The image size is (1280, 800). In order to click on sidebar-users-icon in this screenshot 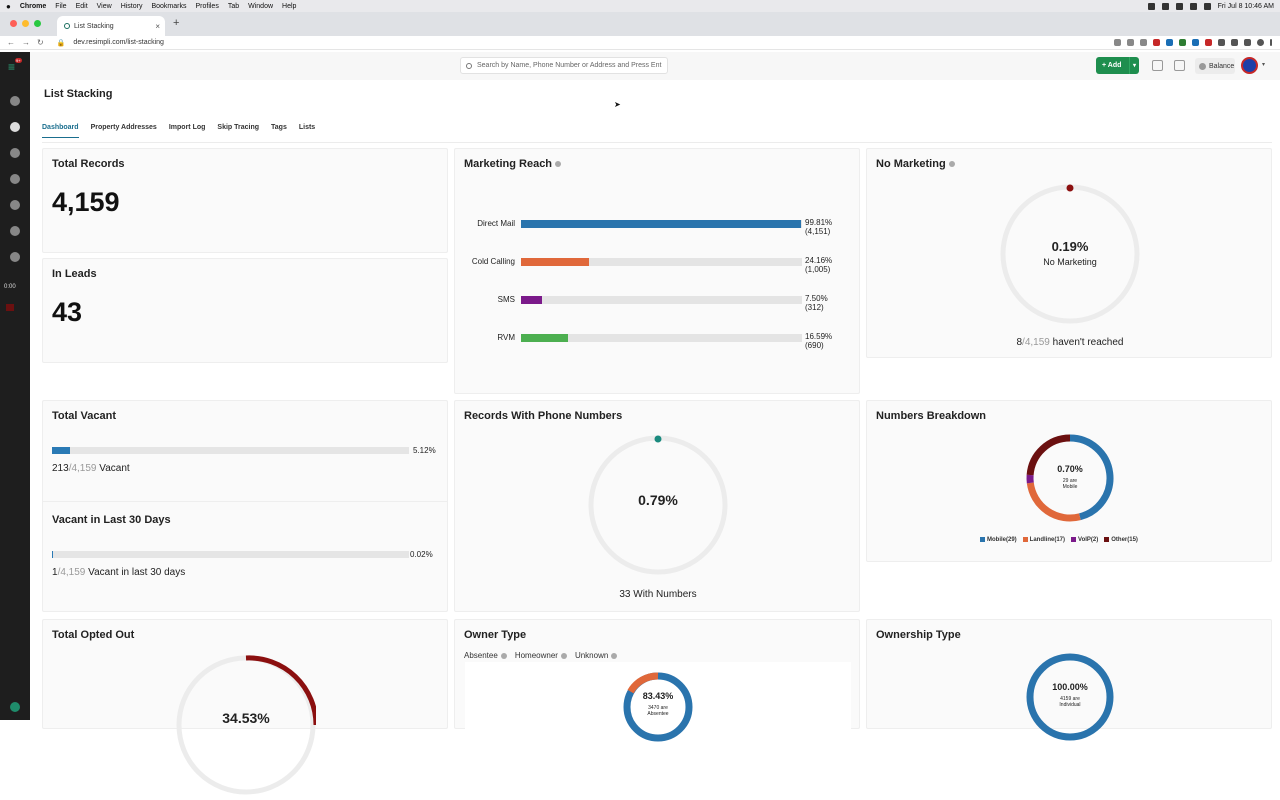, I will do `click(15, 231)`.